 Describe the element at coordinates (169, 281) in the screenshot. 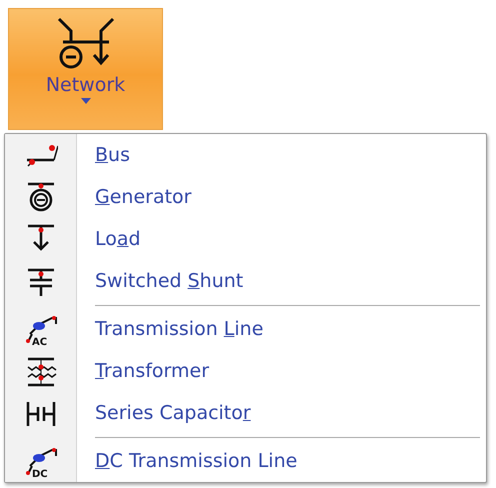

I see `menu-item: Switched Shunt` at that location.